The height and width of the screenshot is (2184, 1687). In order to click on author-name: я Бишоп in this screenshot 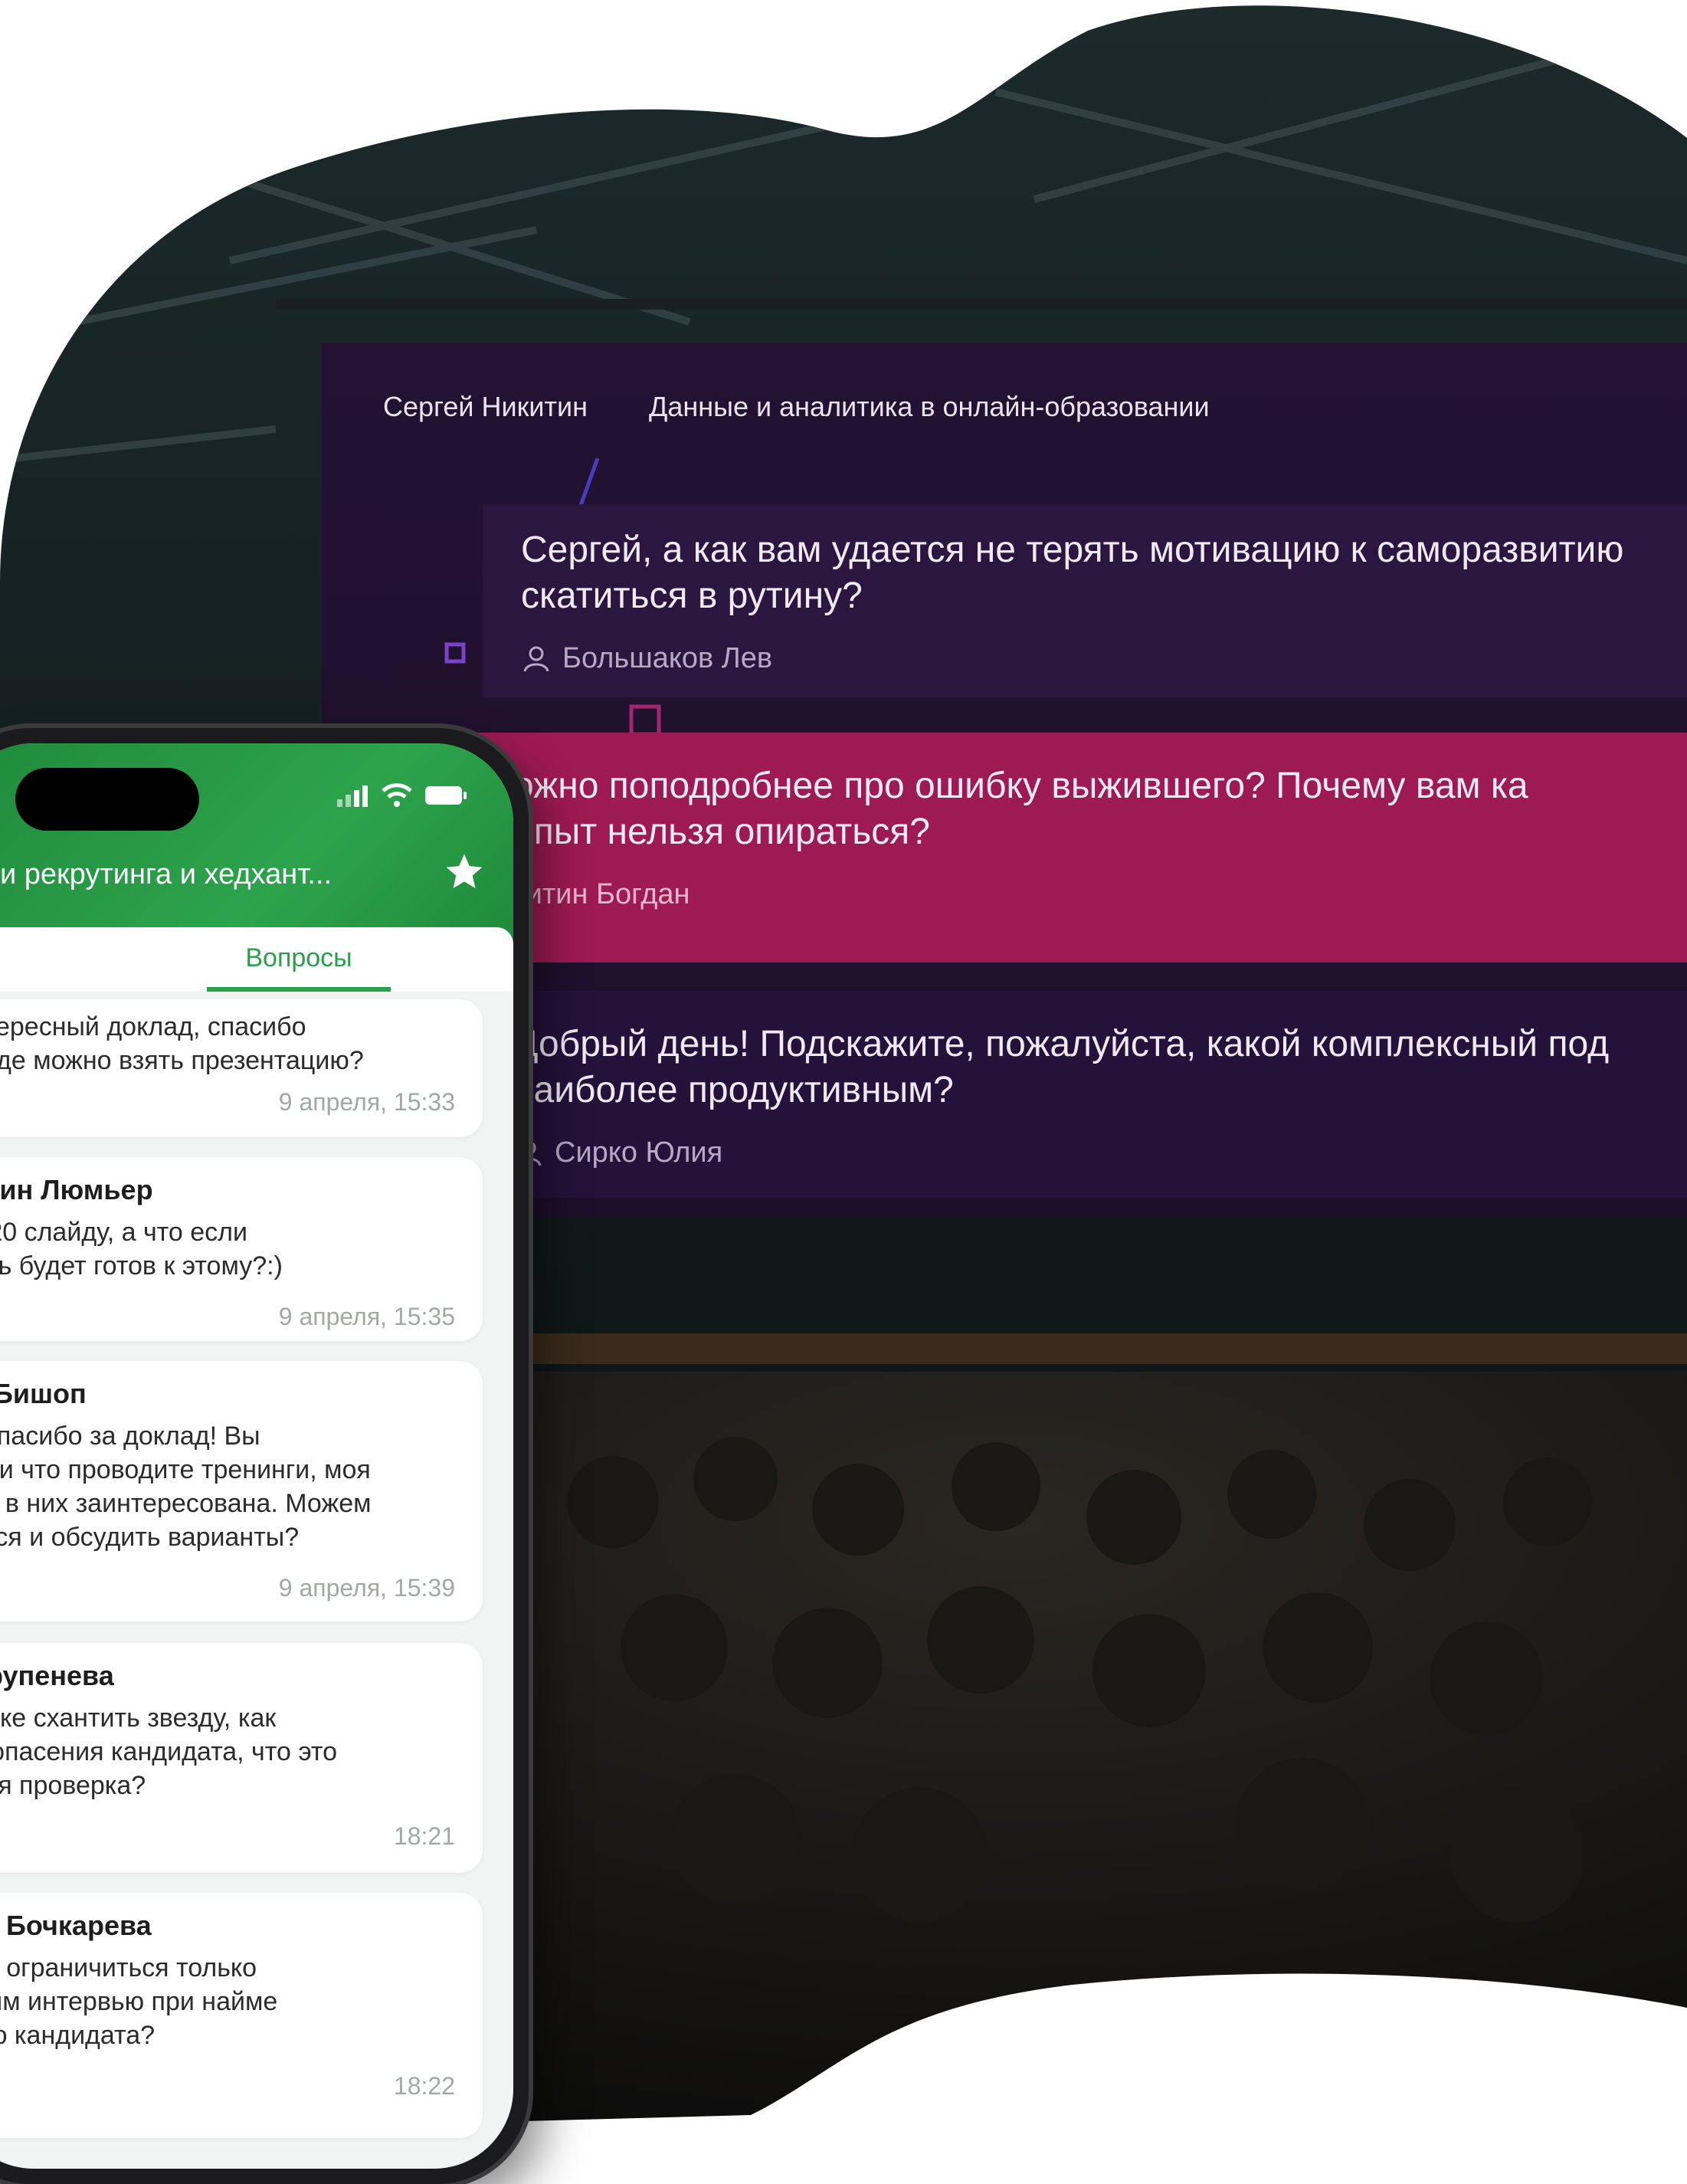, I will do `click(43, 1393)`.